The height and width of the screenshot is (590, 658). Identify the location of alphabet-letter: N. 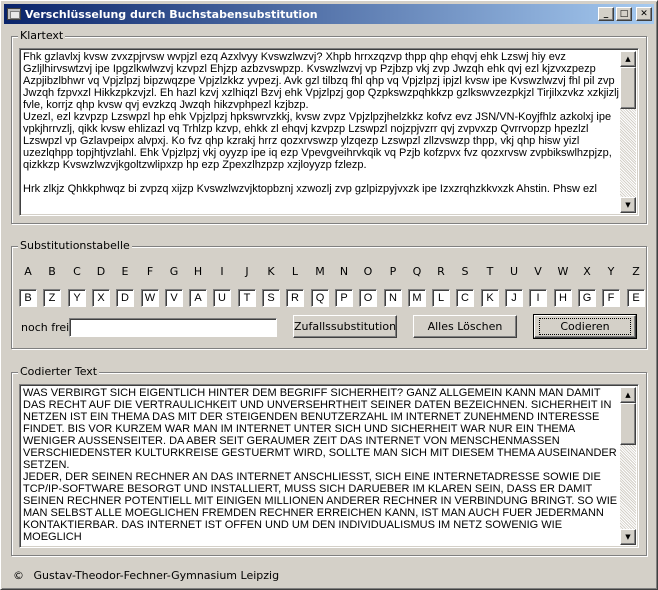
(344, 271).